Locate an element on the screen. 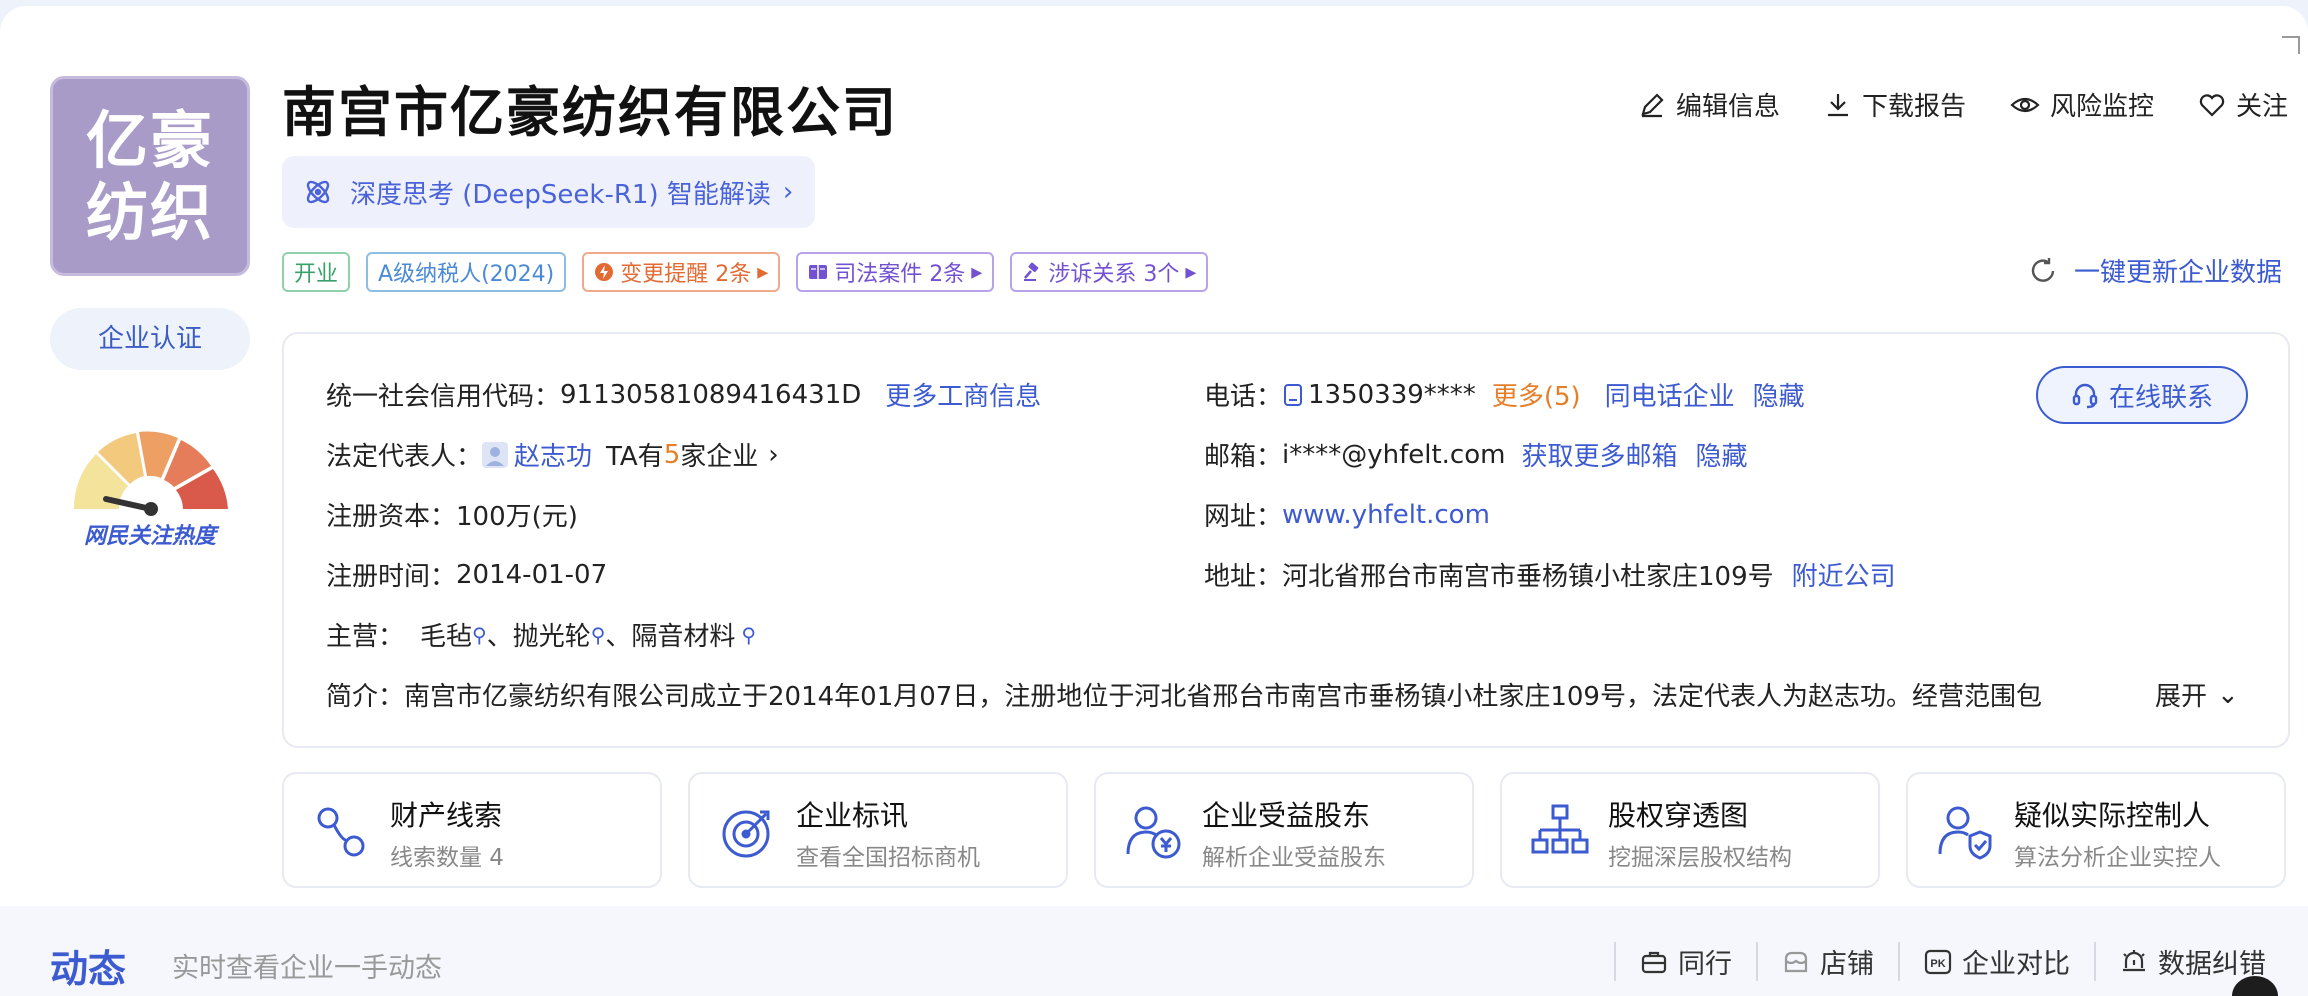  compare-button: PK 企业对比 is located at coordinates (1996, 961).